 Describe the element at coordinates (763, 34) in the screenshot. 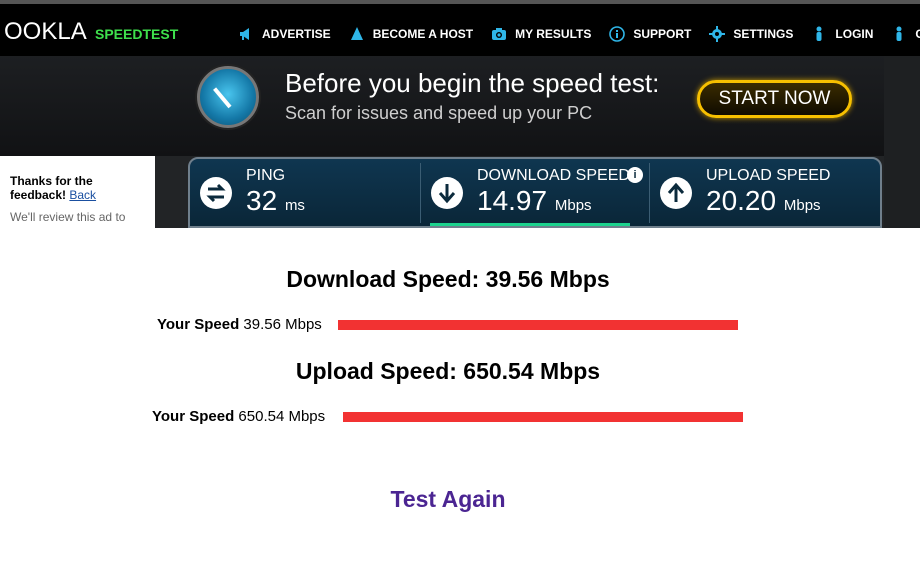

I see `nav-settings-label: SETTINGS` at that location.